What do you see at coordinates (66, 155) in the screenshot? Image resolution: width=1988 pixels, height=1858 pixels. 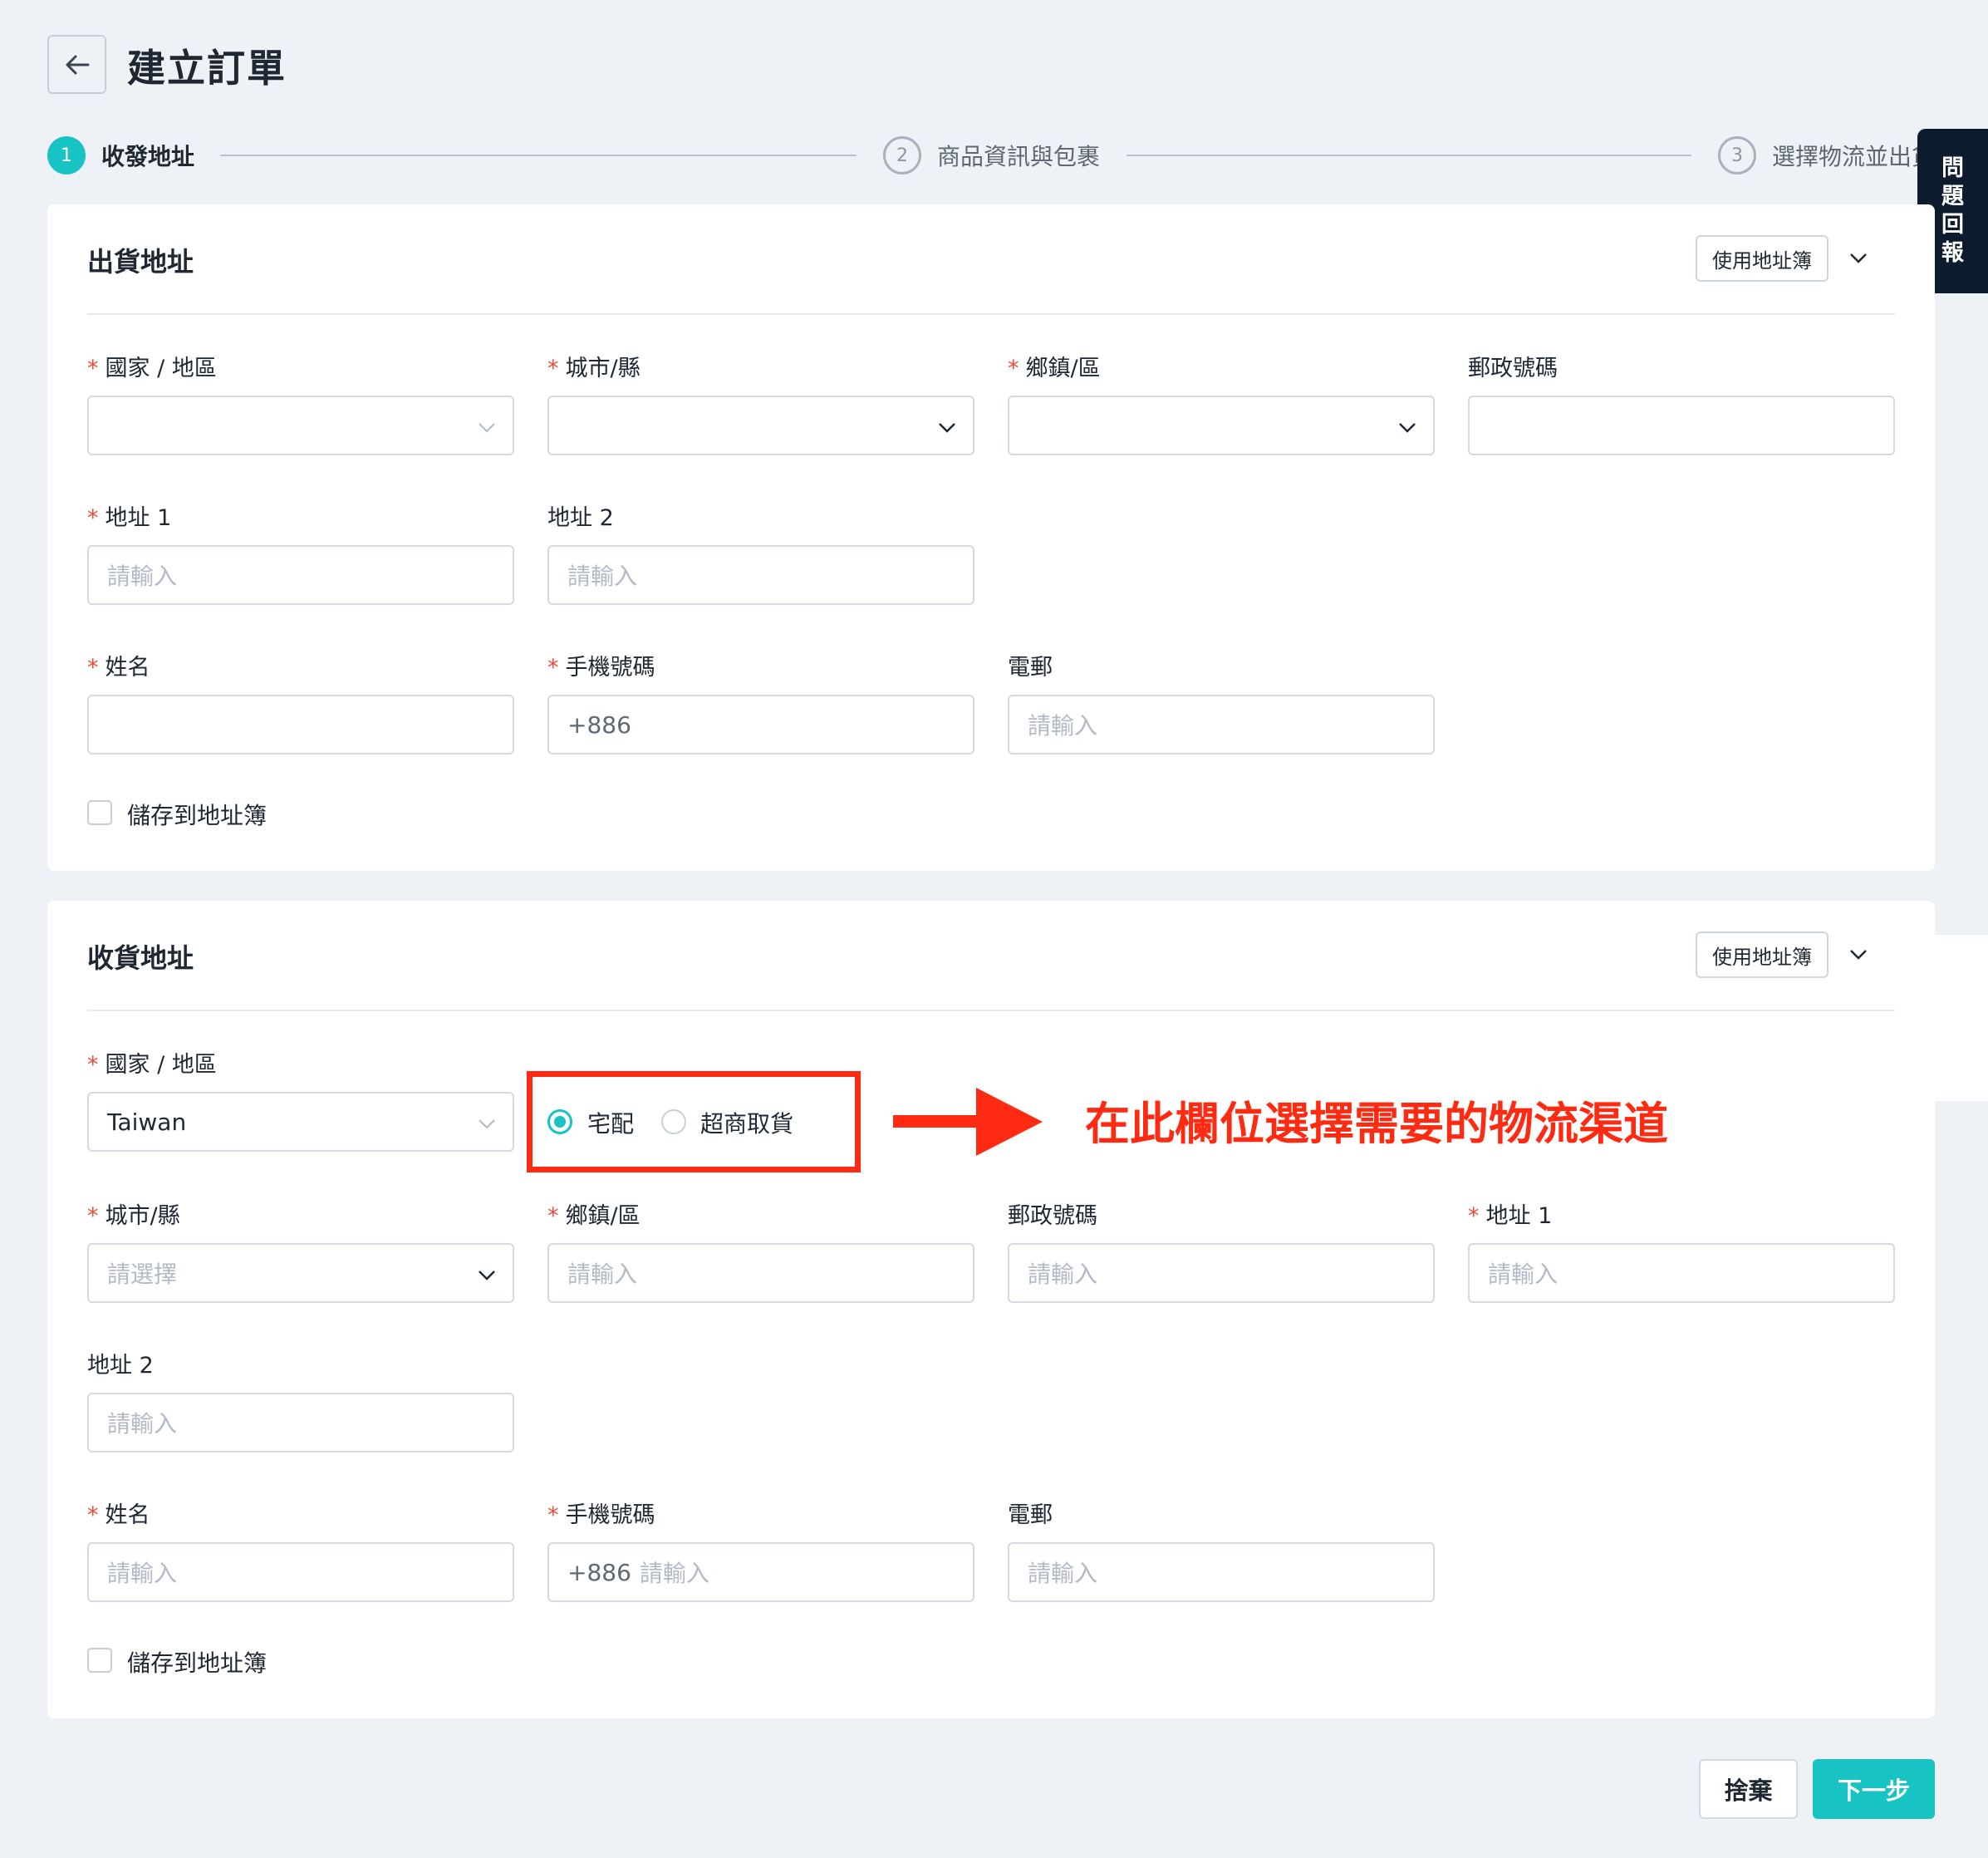 I see `step-1-indicator: 1` at bounding box center [66, 155].